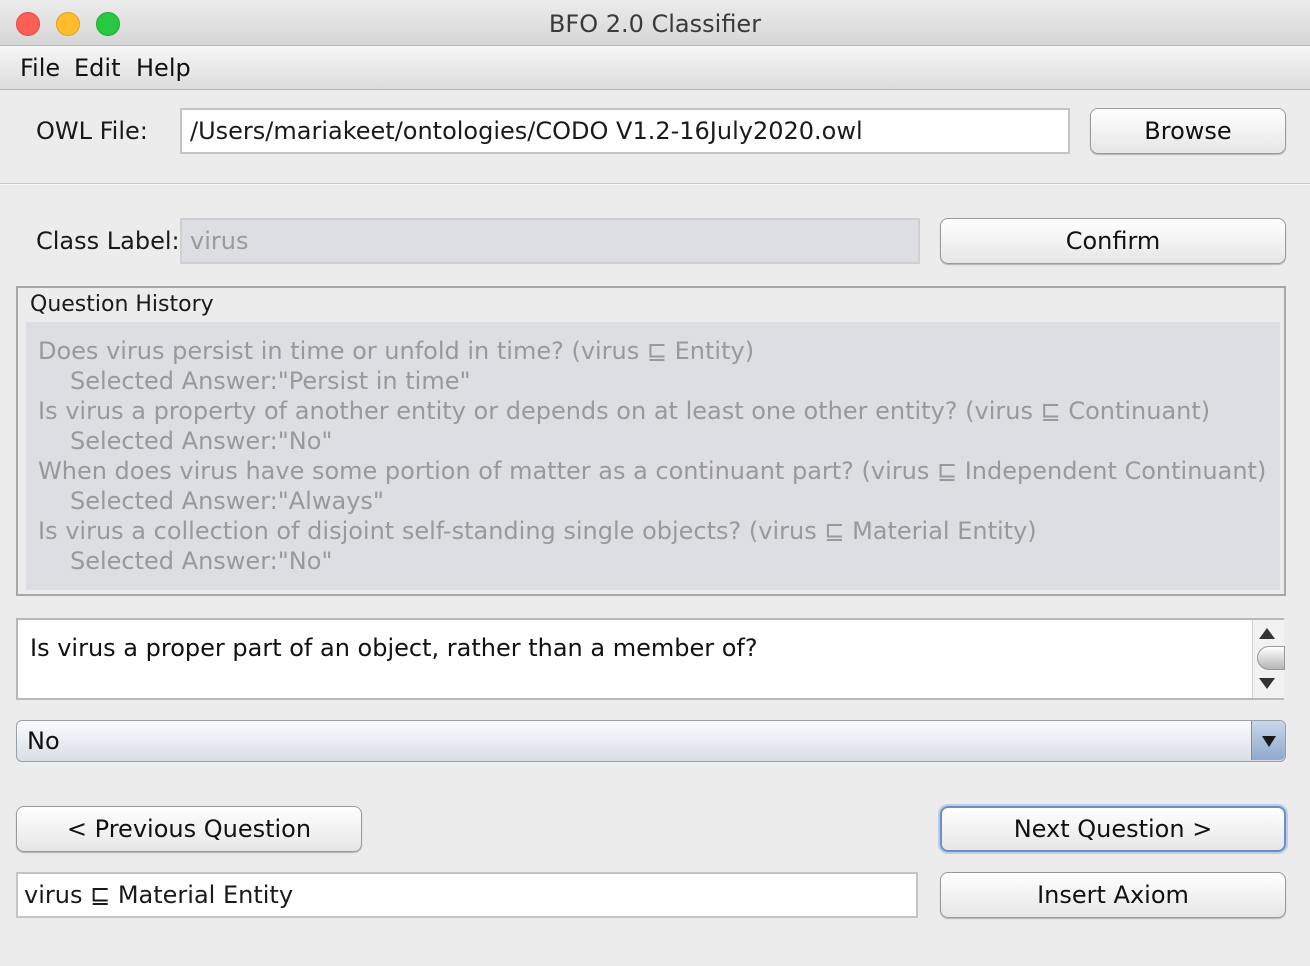  I want to click on scroll-thumb, so click(1271, 658).